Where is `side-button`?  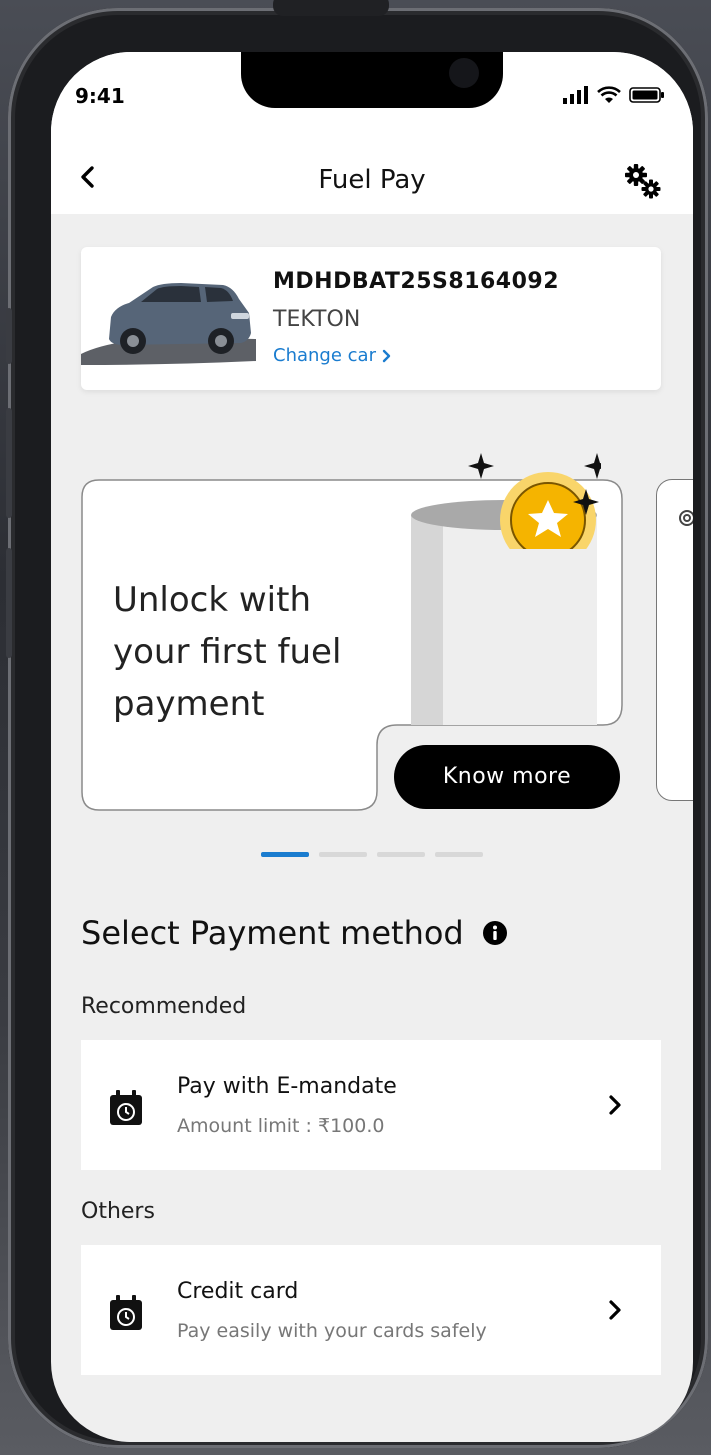
side-button is located at coordinates (9, 336).